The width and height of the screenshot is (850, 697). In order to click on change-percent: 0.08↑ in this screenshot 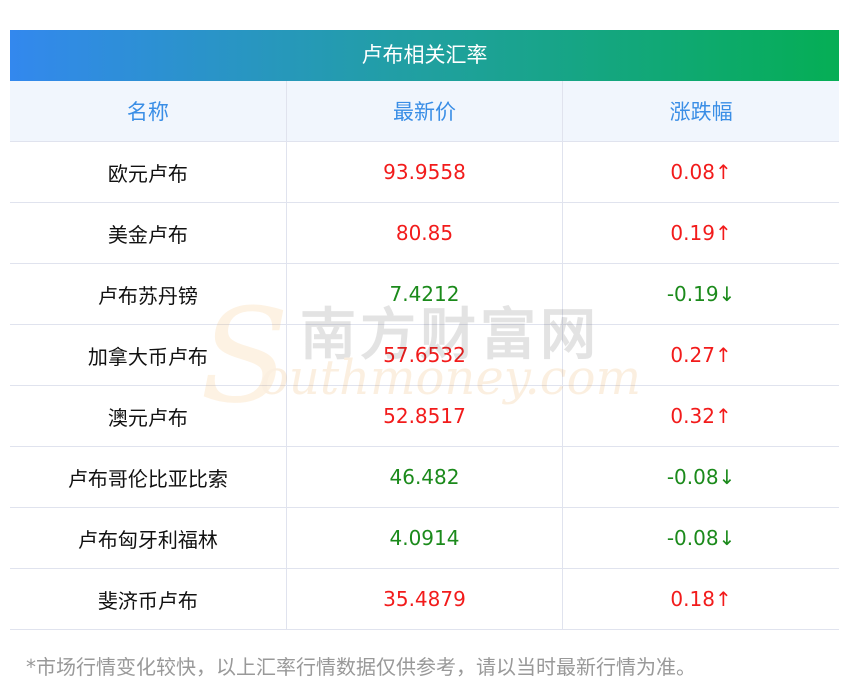, I will do `click(700, 172)`.